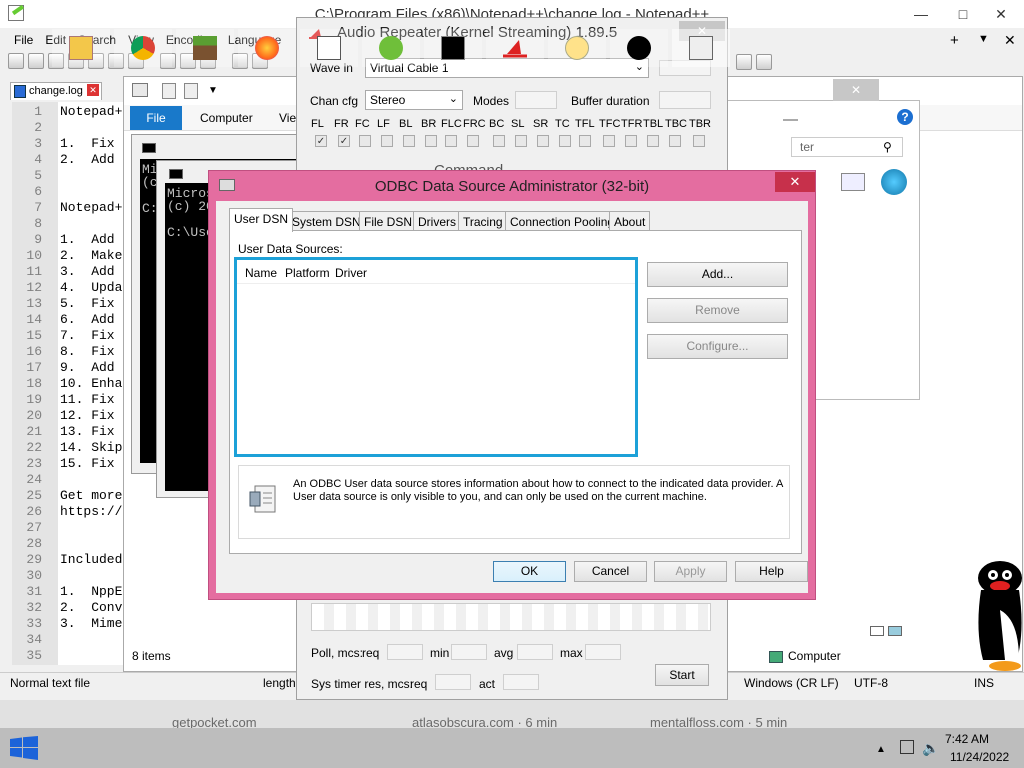 The height and width of the screenshot is (768, 1024). Describe the element at coordinates (87, 144) in the screenshot. I see `editor-line: 1. Fix` at that location.